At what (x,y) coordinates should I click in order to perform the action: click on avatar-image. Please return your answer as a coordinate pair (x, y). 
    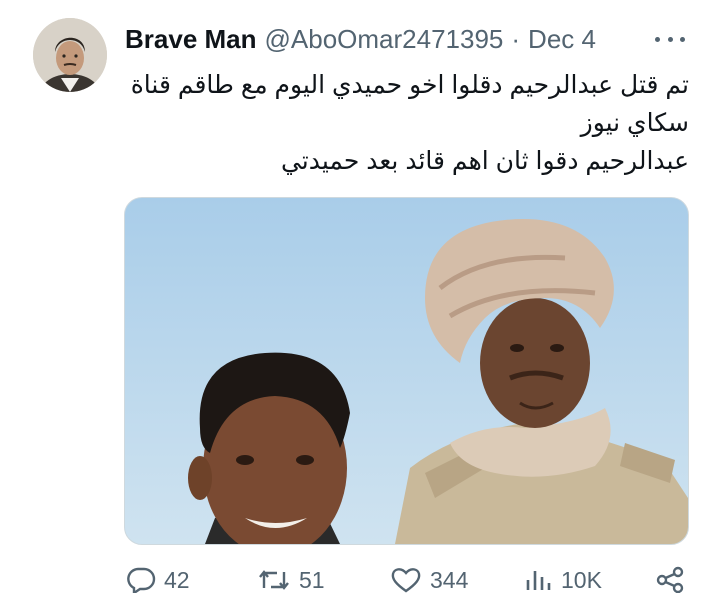
    Looking at the image, I should click on (70, 55).